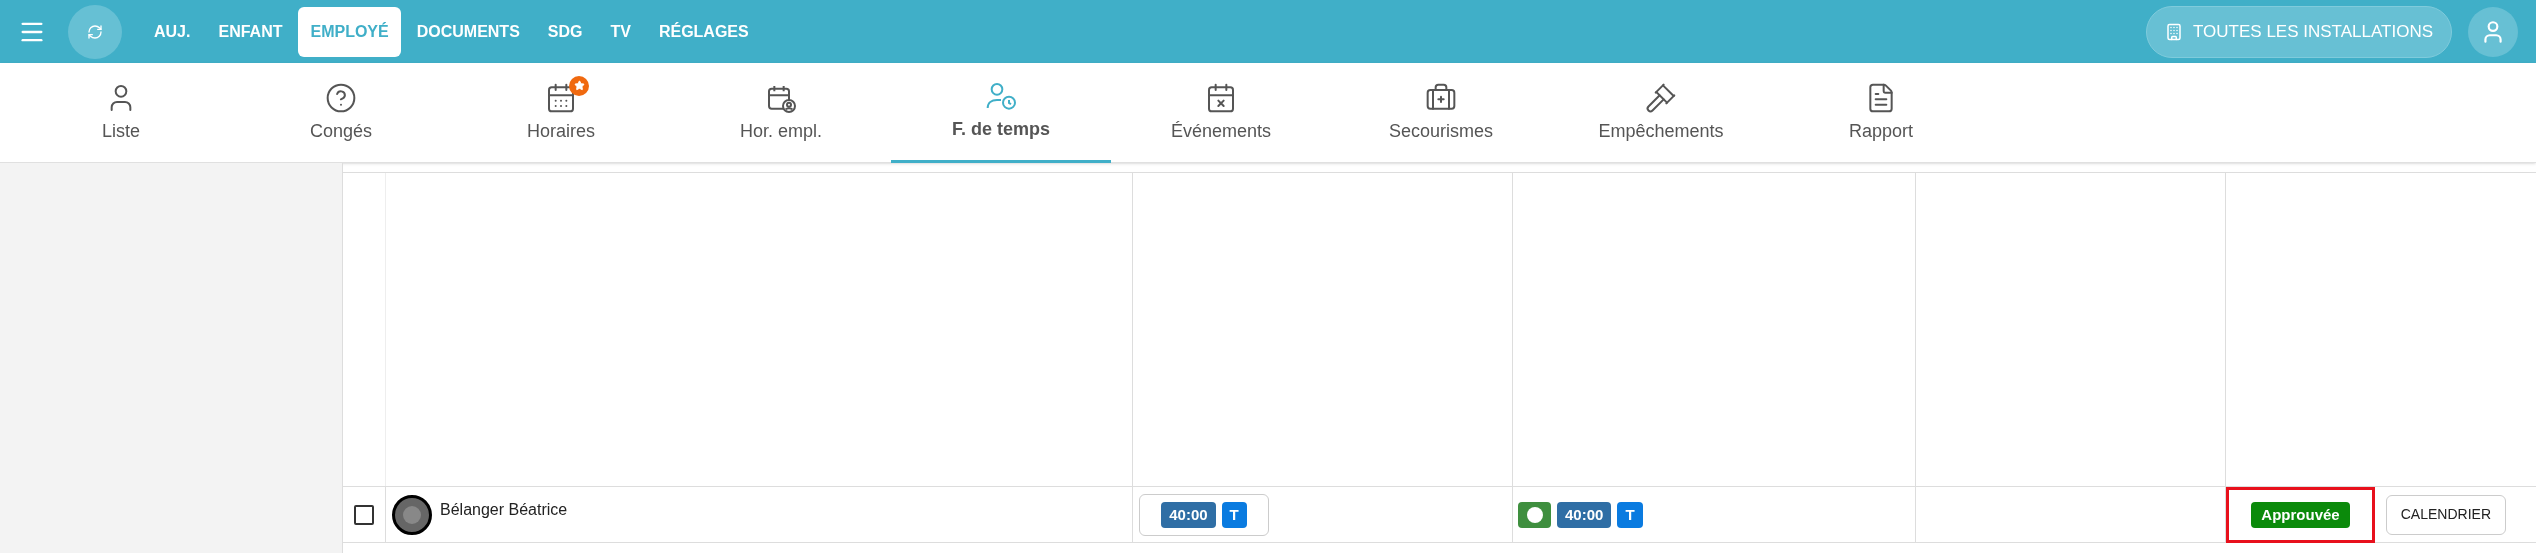 This screenshot has height=553, width=2536. What do you see at coordinates (412, 514) in the screenshot?
I see `avatar-icon` at bounding box center [412, 514].